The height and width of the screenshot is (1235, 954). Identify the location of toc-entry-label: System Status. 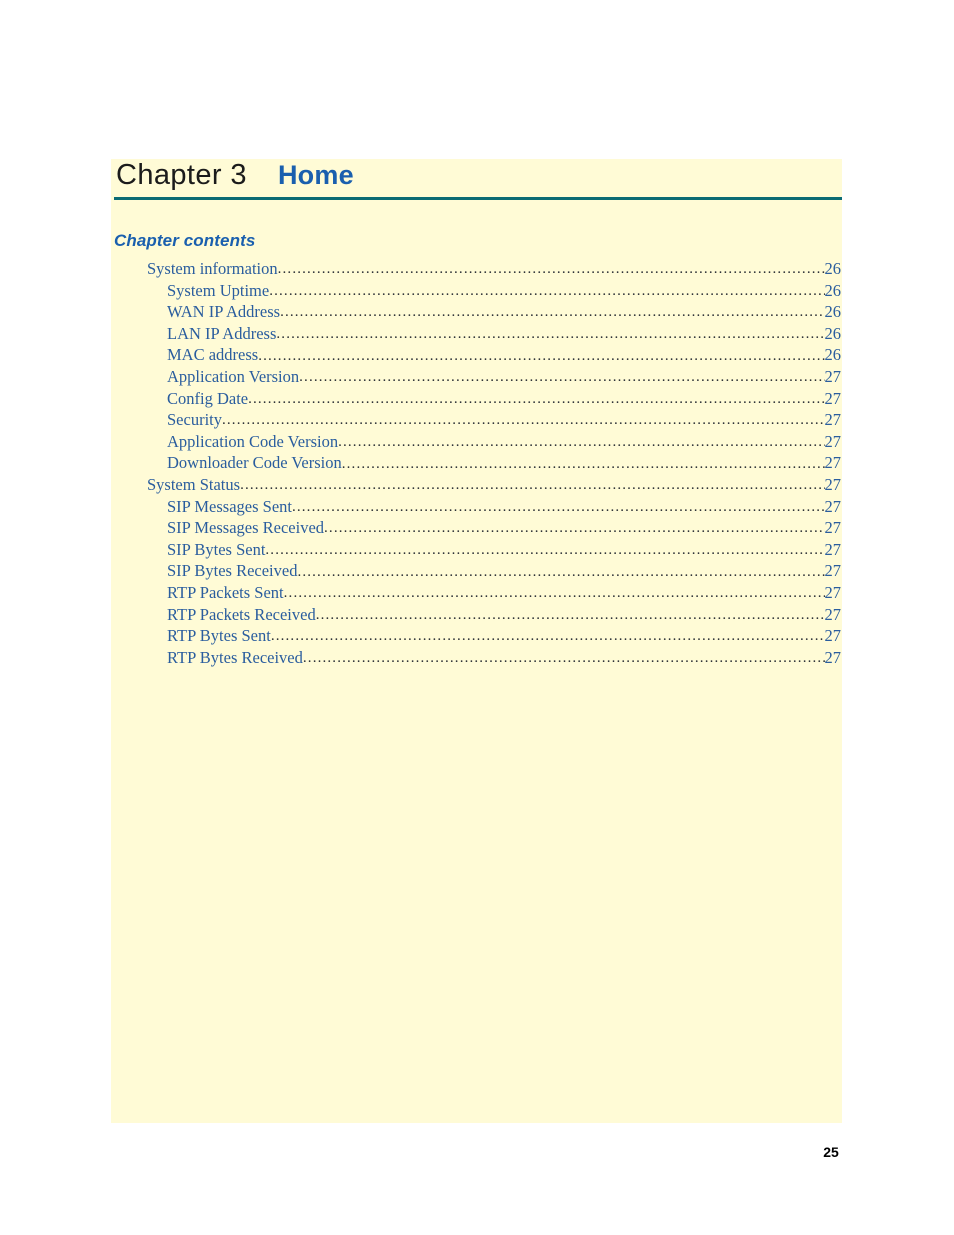
(194, 484).